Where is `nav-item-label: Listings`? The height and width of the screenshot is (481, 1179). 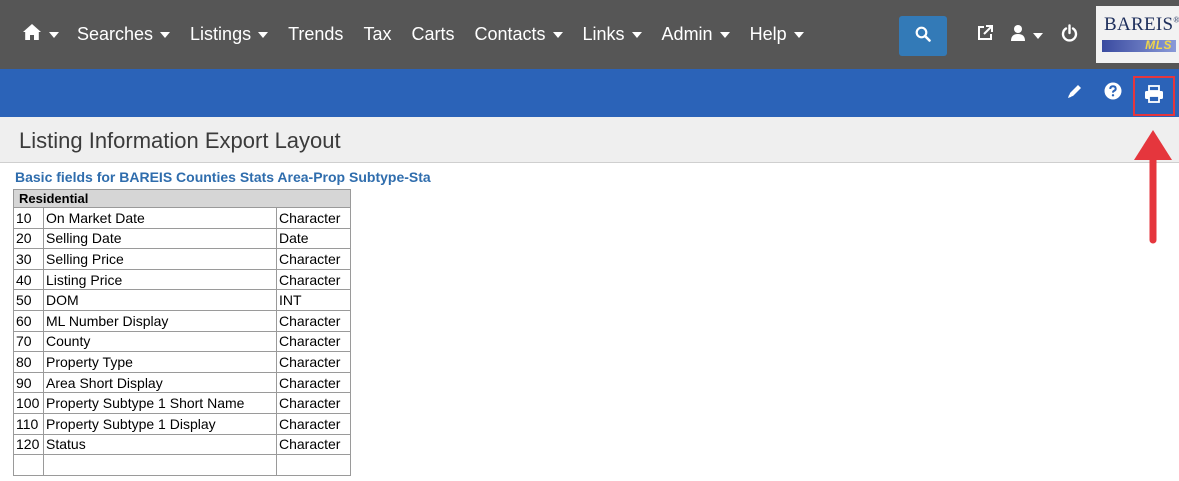
nav-item-label: Listings is located at coordinates (221, 34).